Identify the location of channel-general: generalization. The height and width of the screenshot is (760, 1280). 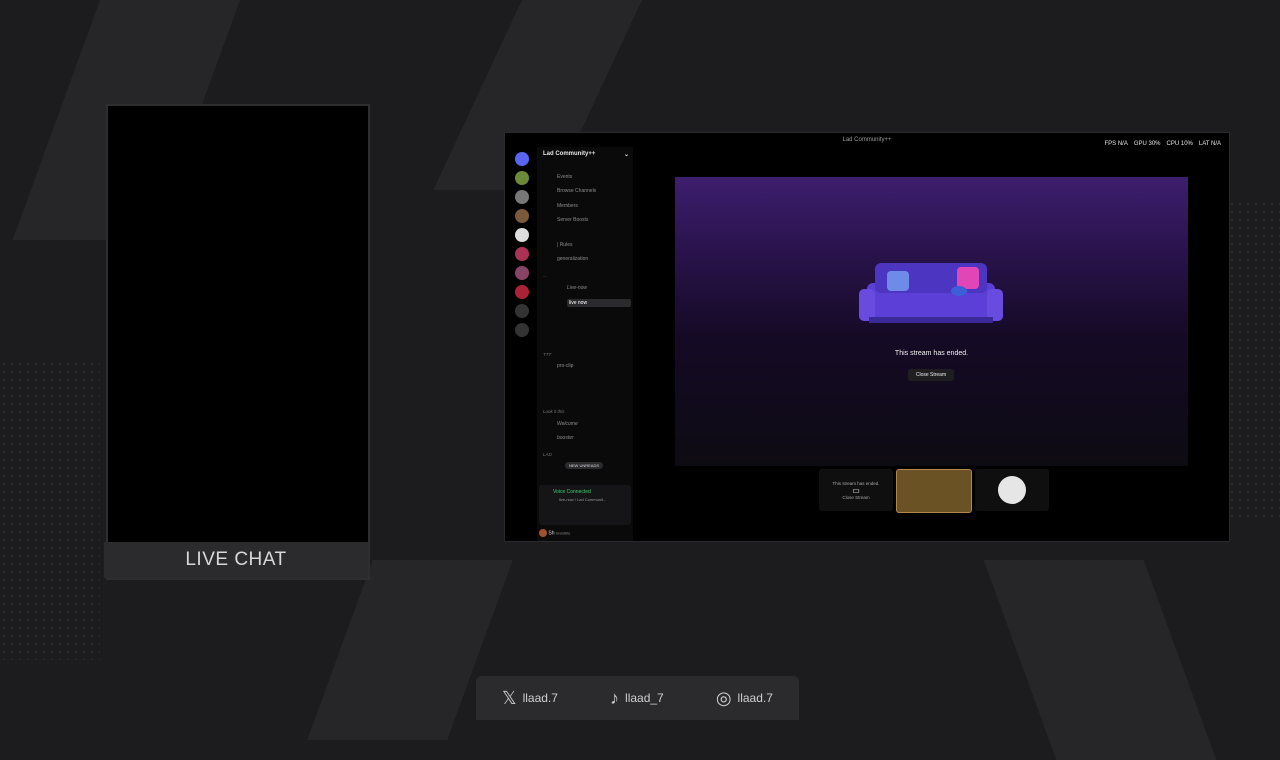
(572, 259).